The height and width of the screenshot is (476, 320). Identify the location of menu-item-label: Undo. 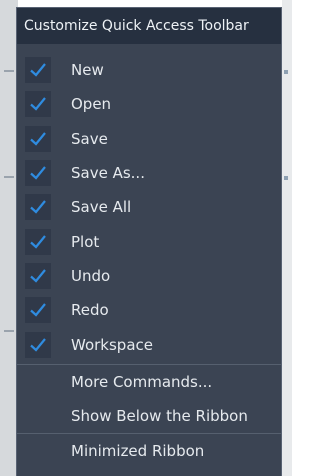
(91, 275).